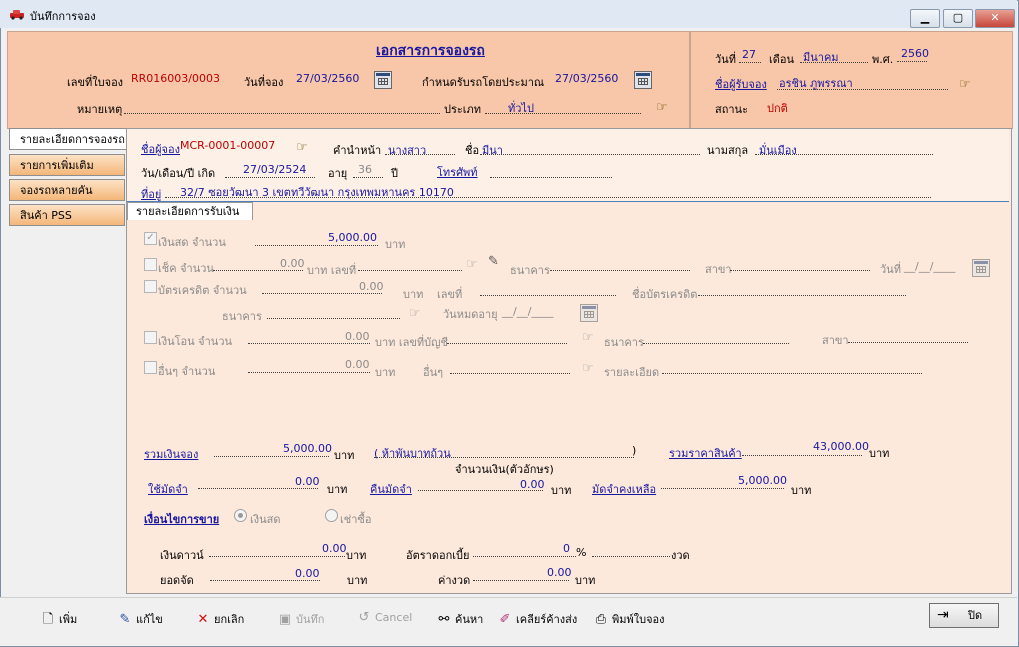 Image resolution: width=1019 pixels, height=647 pixels. I want to click on credit-card-checkbox, so click(150, 286).